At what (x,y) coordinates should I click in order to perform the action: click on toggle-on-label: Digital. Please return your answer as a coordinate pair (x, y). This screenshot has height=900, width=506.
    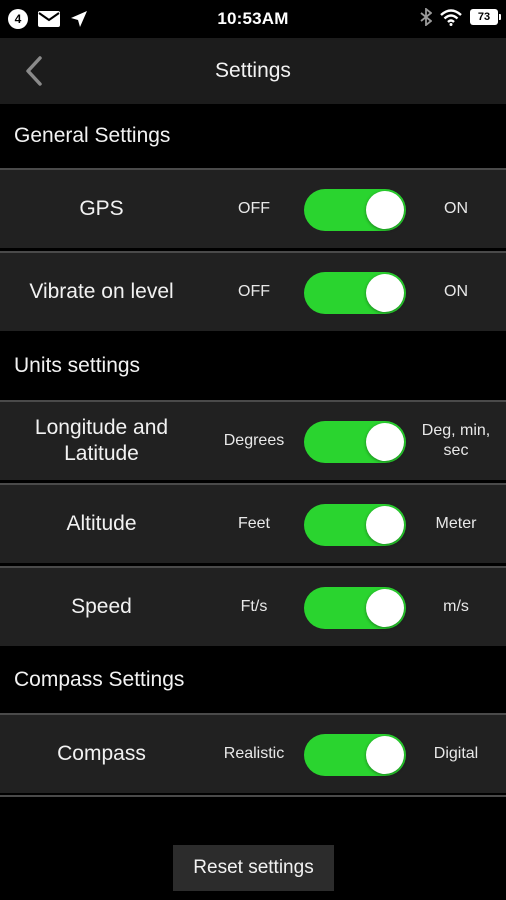
    Looking at the image, I should click on (456, 753).